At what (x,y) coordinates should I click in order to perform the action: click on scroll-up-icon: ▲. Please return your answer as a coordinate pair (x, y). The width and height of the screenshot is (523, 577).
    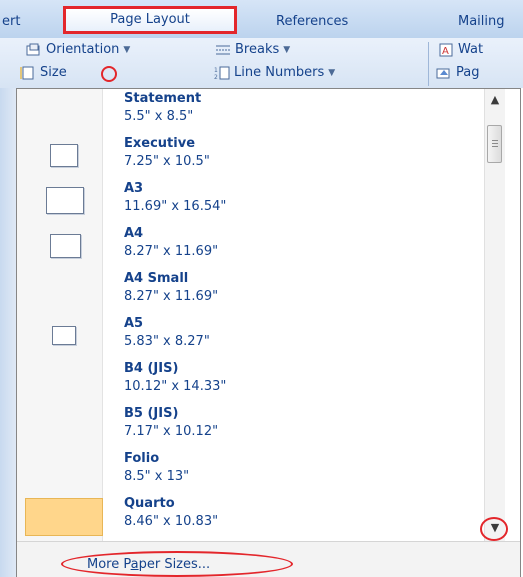
    Looking at the image, I should click on (495, 100).